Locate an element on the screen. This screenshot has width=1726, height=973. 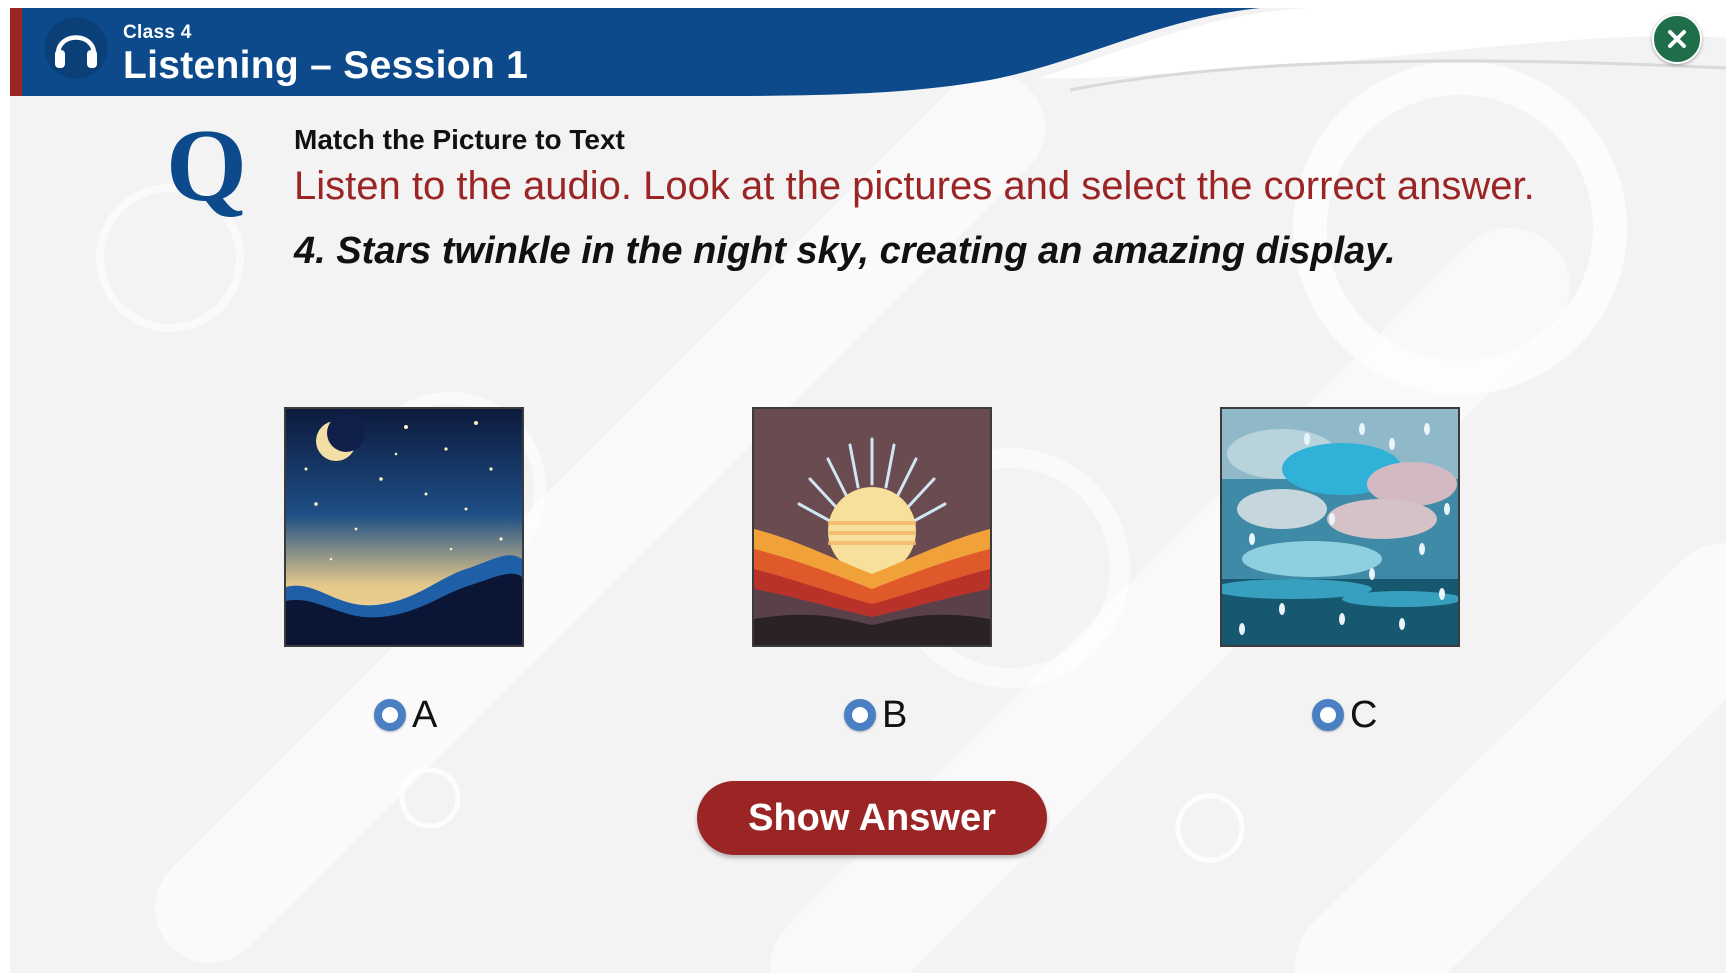
close-icon is located at coordinates (1677, 39).